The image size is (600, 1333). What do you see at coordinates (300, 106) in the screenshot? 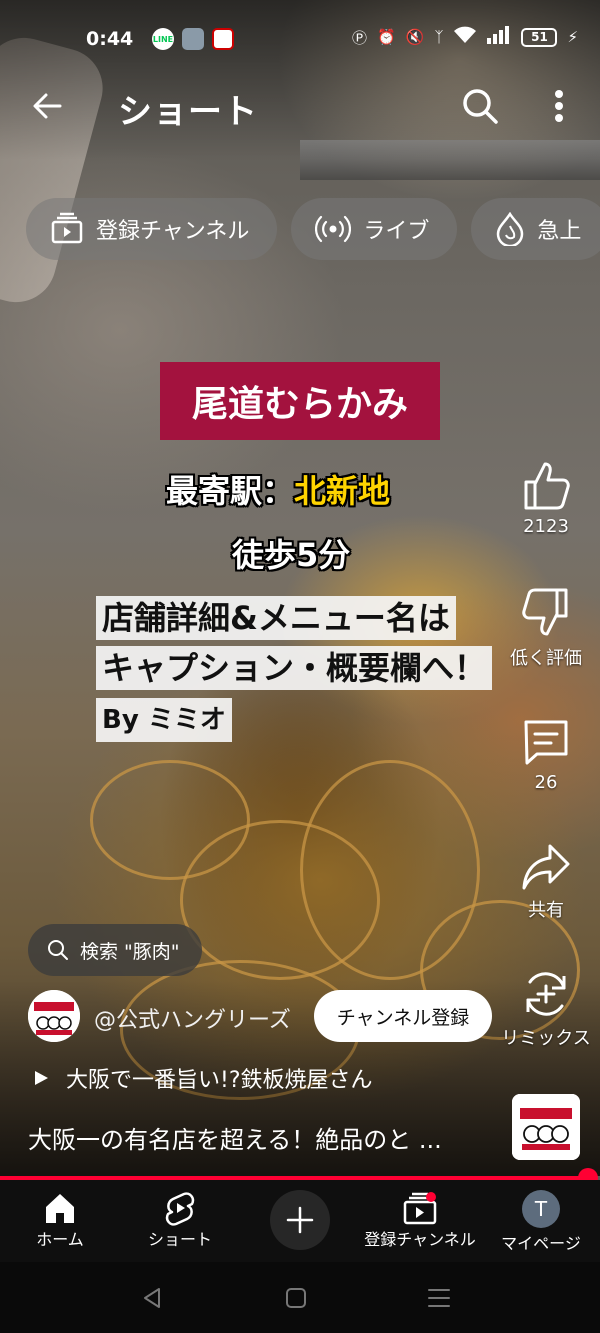
I see `shorts-header: ショート` at bounding box center [300, 106].